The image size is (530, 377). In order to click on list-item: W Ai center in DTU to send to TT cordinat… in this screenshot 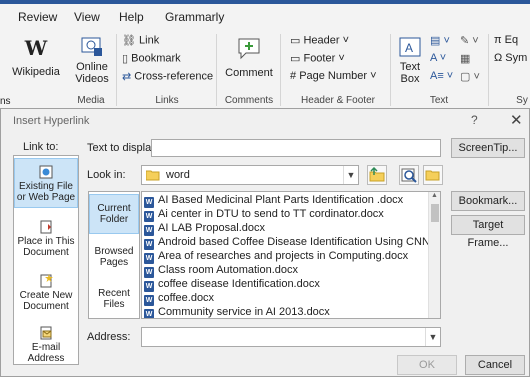, I will do `click(264, 215)`.